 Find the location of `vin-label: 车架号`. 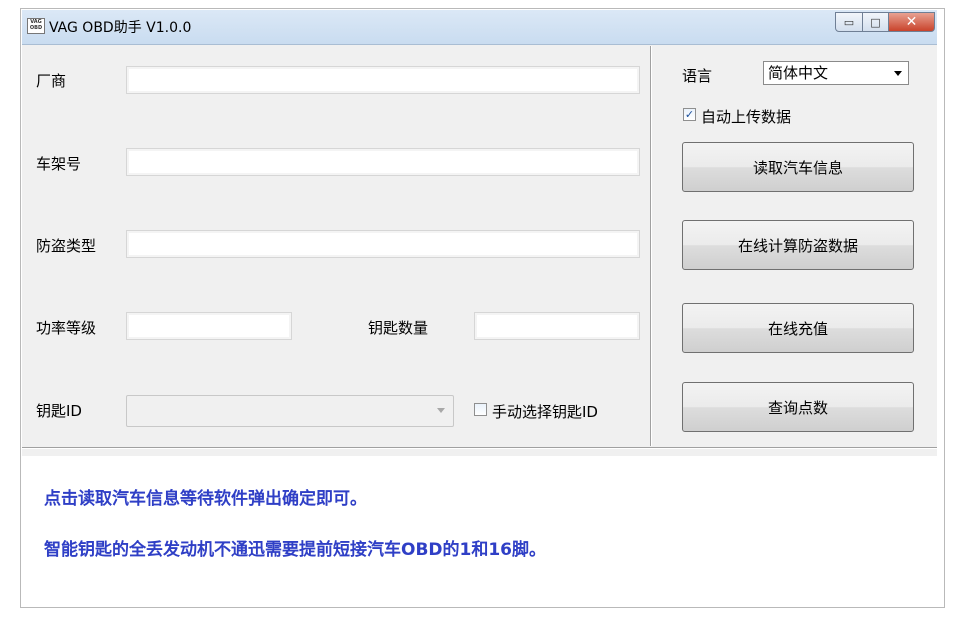

vin-label: 车架号 is located at coordinates (59, 164).